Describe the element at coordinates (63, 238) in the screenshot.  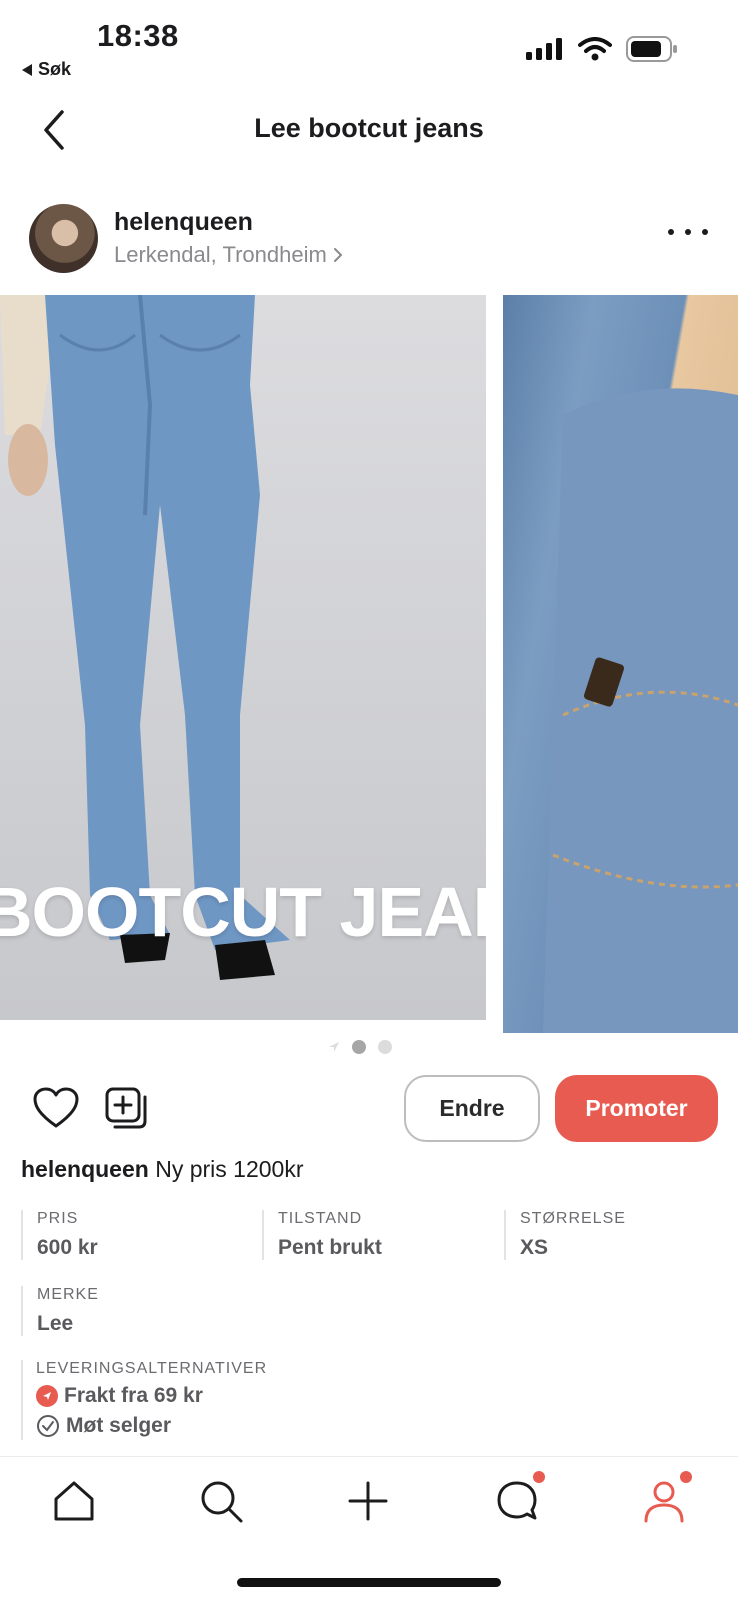
I see `avatar` at that location.